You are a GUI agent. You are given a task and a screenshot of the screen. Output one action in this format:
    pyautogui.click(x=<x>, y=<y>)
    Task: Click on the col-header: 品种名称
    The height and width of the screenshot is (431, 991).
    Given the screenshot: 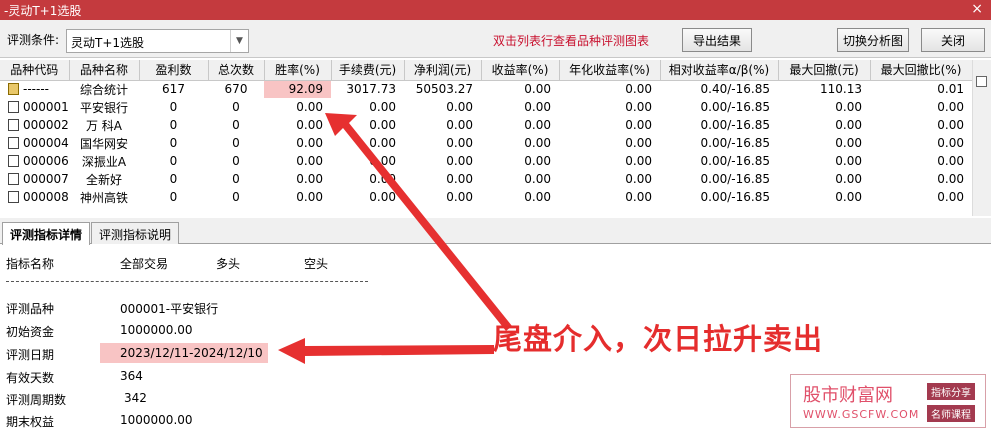 What is the action you would take?
    pyautogui.click(x=104, y=70)
    